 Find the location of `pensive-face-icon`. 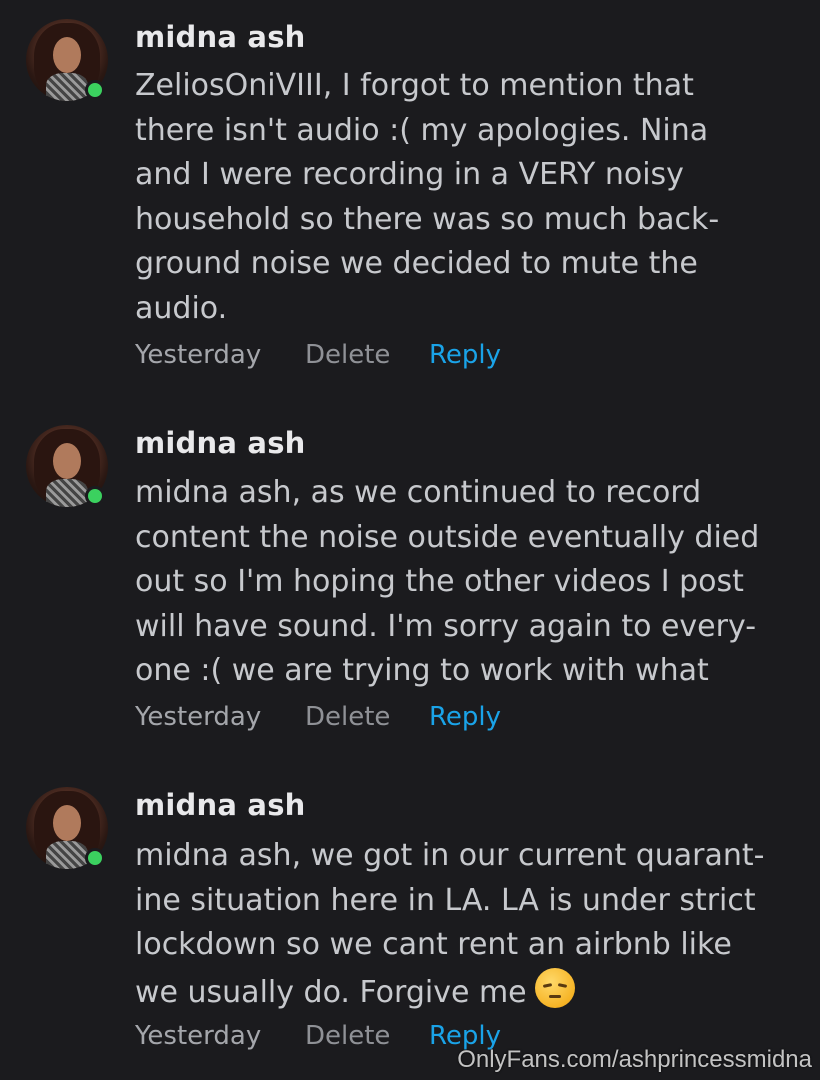

pensive-face-icon is located at coordinates (554, 987).